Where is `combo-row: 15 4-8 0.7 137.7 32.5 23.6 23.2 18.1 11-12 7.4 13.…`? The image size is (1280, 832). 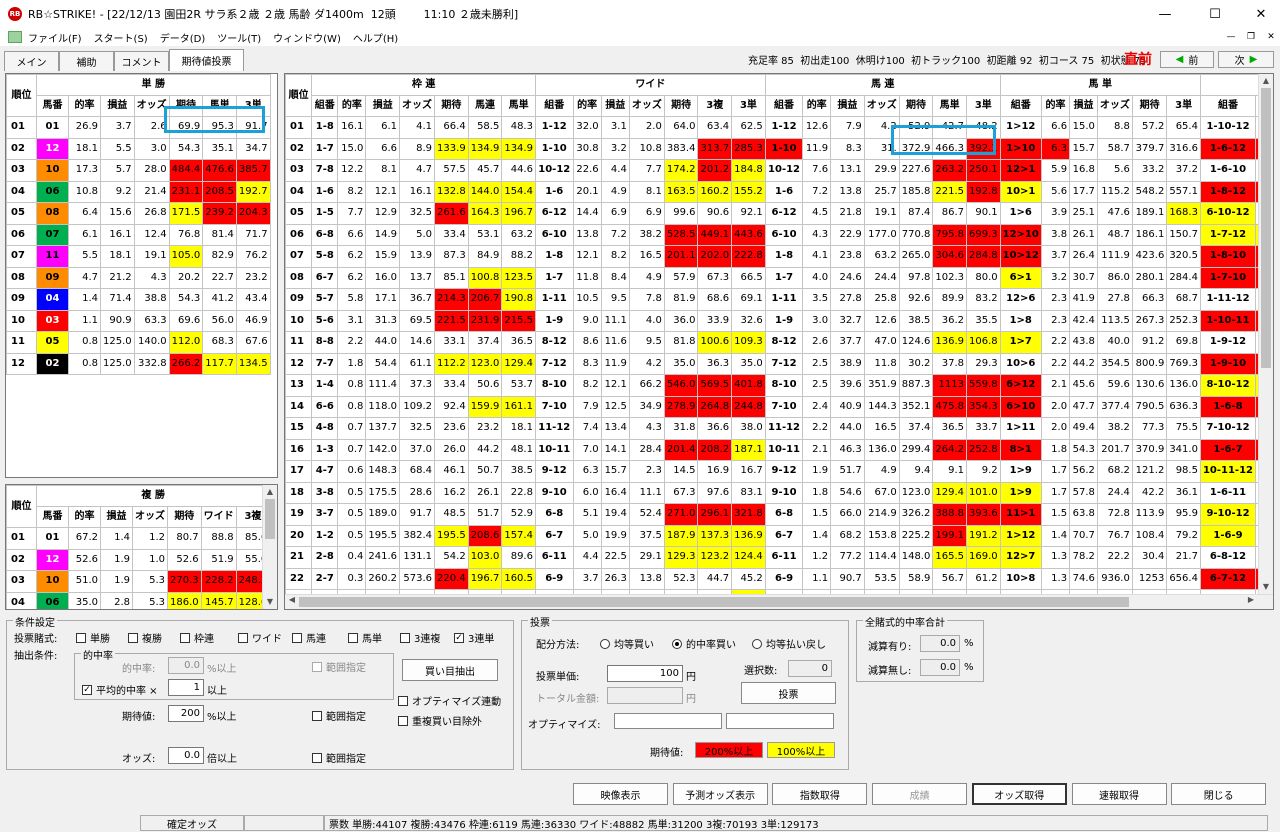
combo-row: 15 4-8 0.7 137.7 32.5 23.6 23.2 18.1 11-12 7.4 13.… is located at coordinates (779, 428).